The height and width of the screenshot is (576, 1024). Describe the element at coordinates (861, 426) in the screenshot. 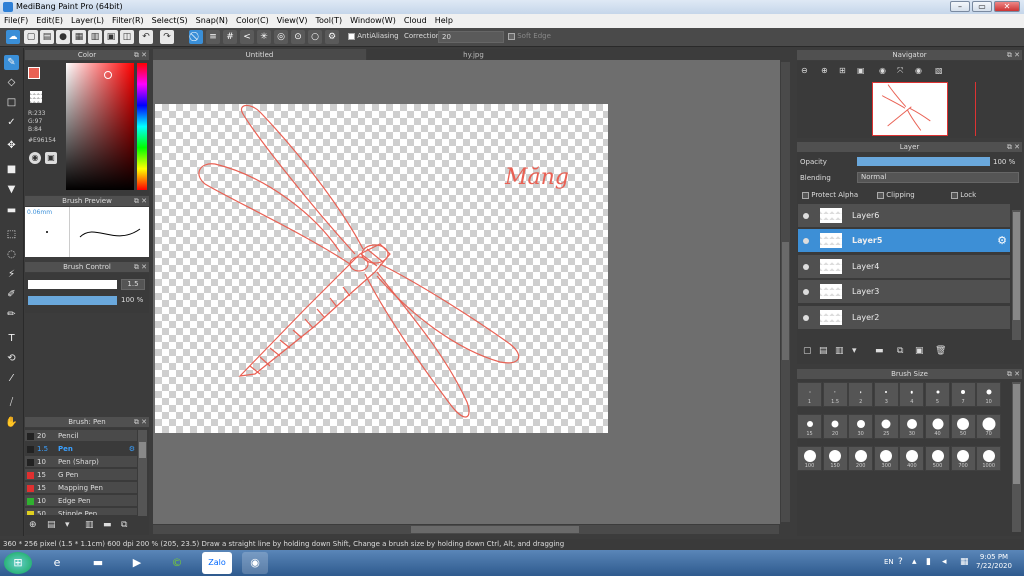

I see `brush-size-option: 30` at that location.